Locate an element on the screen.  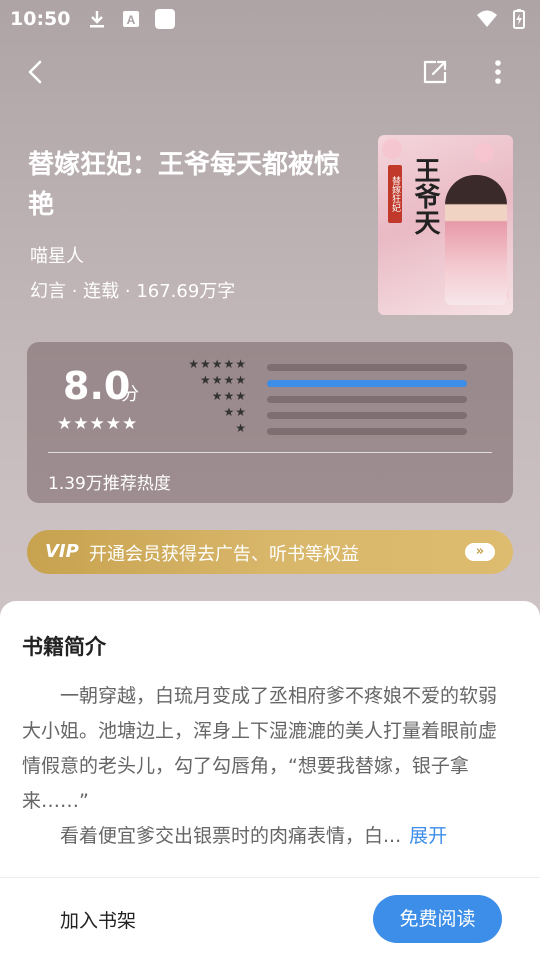
toolbar is located at coordinates (270, 72).